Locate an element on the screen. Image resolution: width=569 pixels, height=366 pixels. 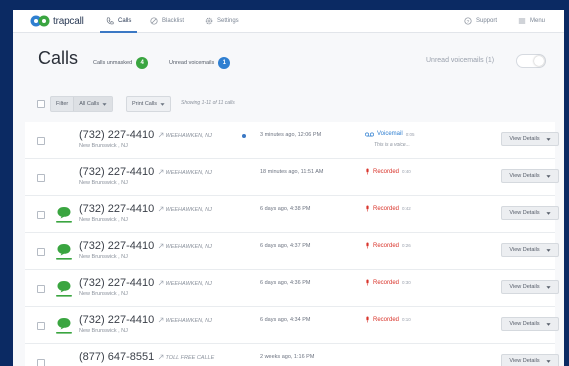
filter-selected: All Calls is located at coordinates (89, 104).